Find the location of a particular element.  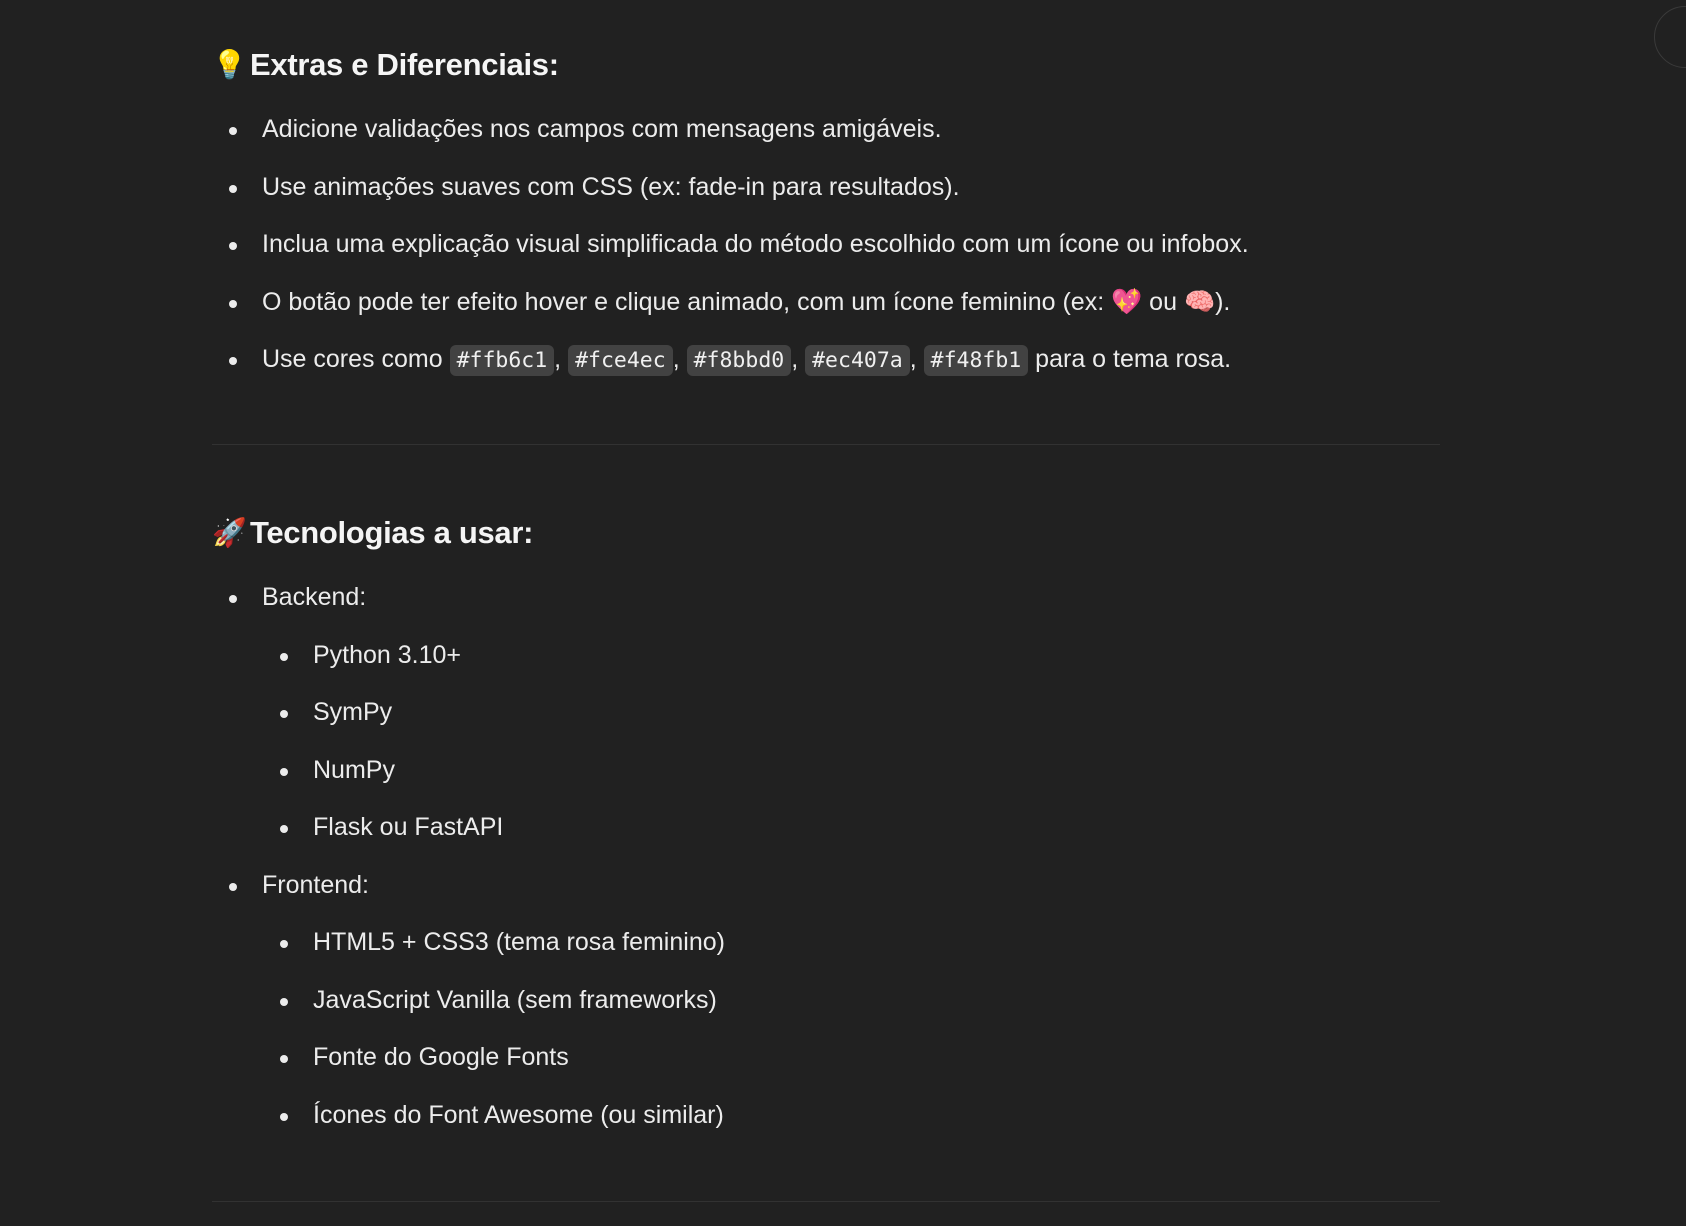

extras-heading: 💡 Extras e Diferenciais: is located at coordinates (385, 65).